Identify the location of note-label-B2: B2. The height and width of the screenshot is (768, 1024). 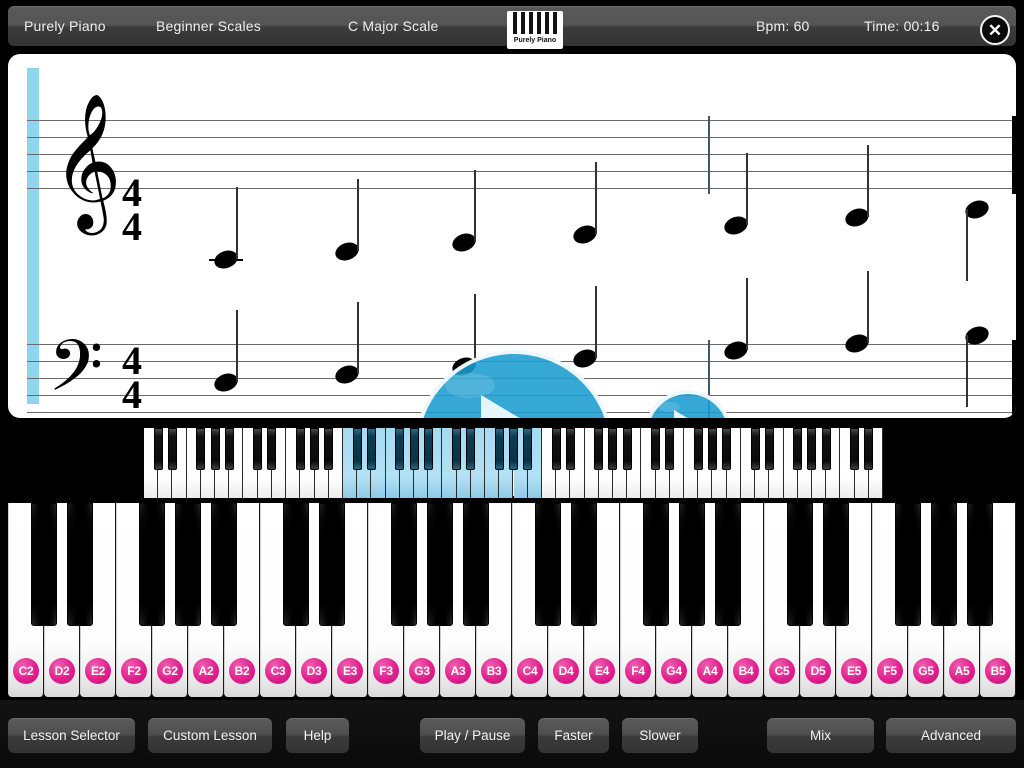
(242, 671).